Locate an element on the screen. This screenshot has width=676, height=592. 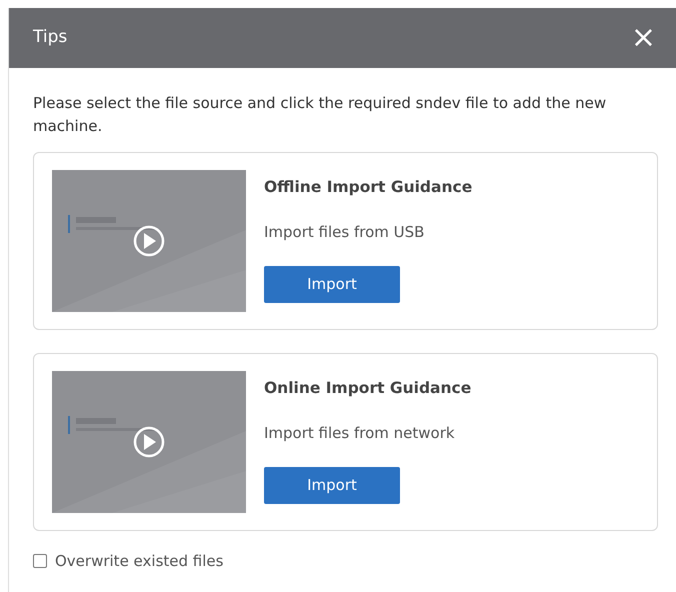
option-title: Online Import Guidance is located at coordinates (368, 388).